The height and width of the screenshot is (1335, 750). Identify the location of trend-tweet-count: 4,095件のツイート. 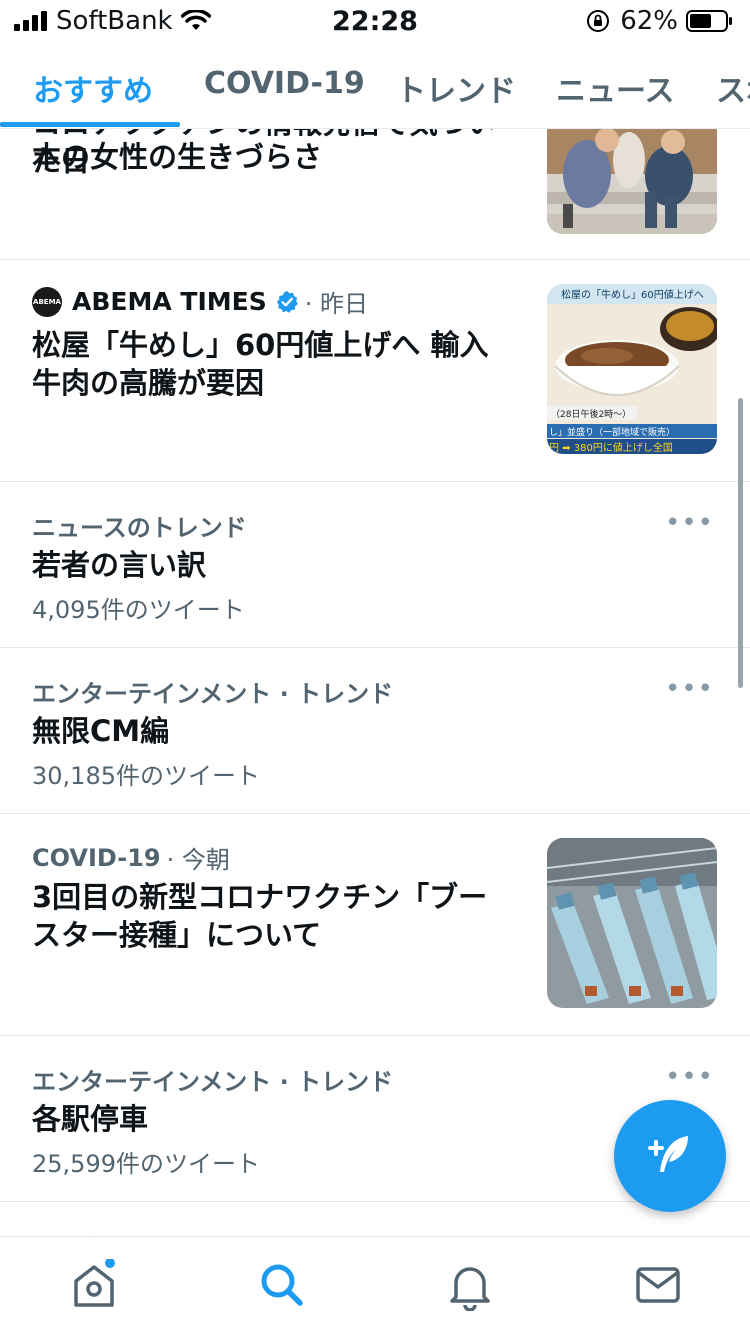
(138, 610).